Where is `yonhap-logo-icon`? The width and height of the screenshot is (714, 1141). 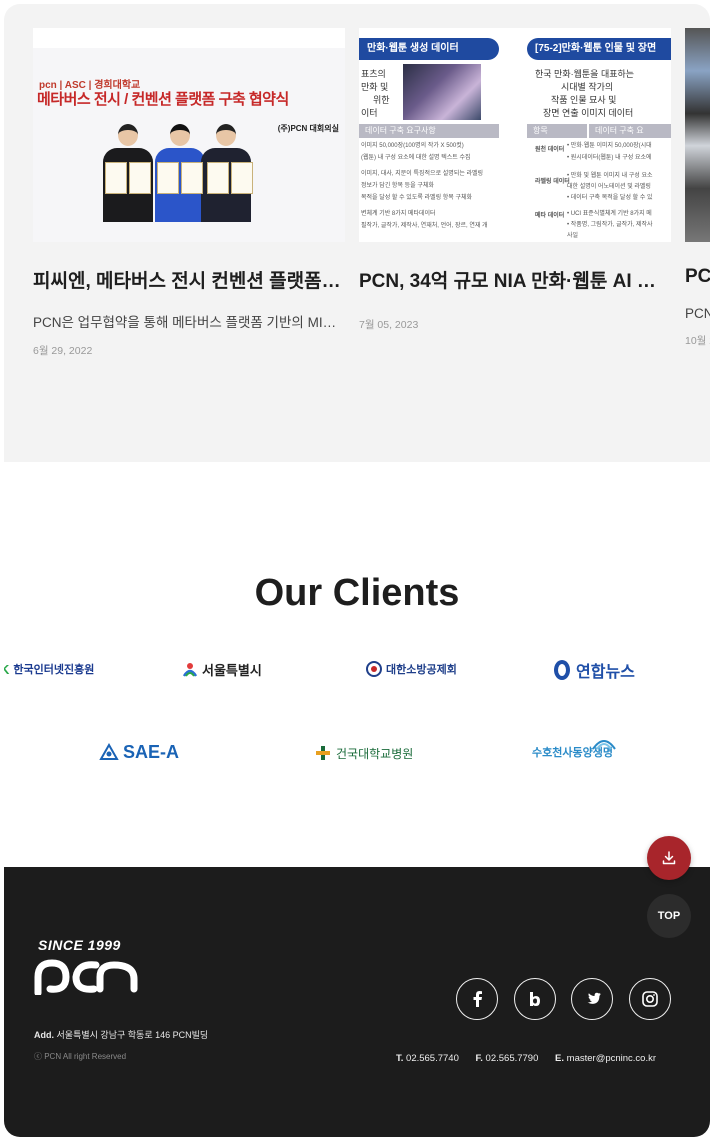
yonhap-logo-icon is located at coordinates (562, 670).